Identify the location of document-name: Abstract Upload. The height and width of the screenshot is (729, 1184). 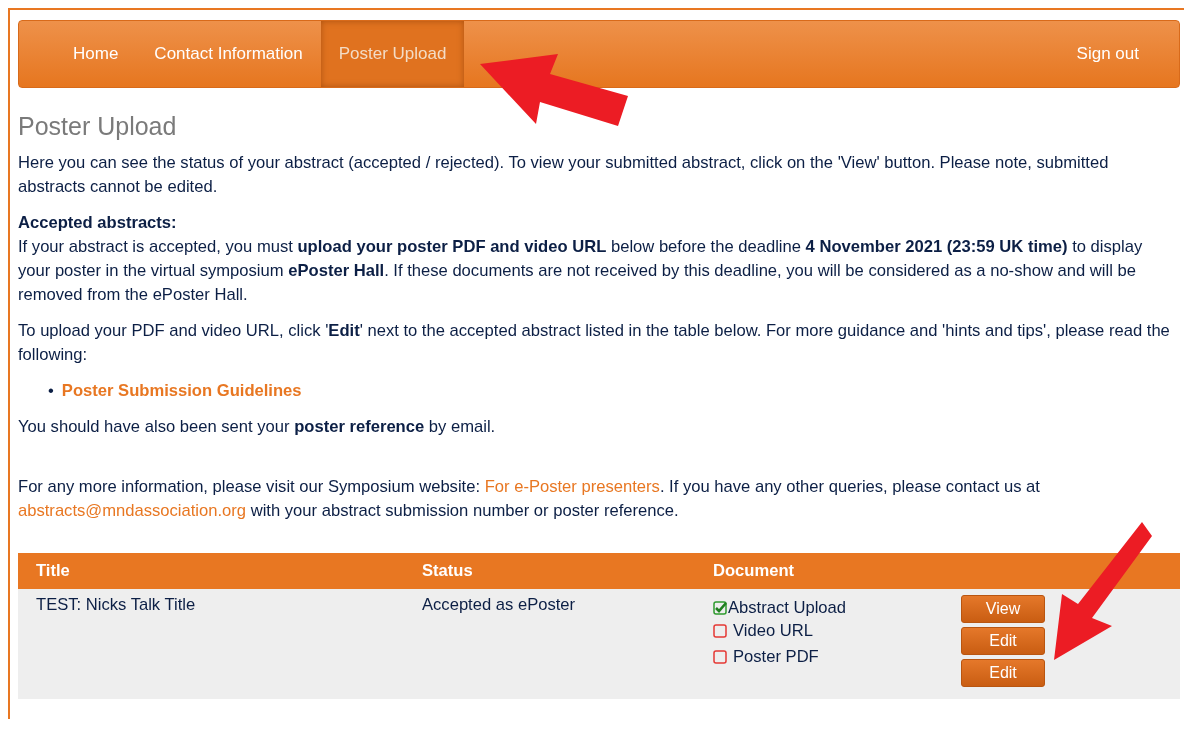
(787, 608).